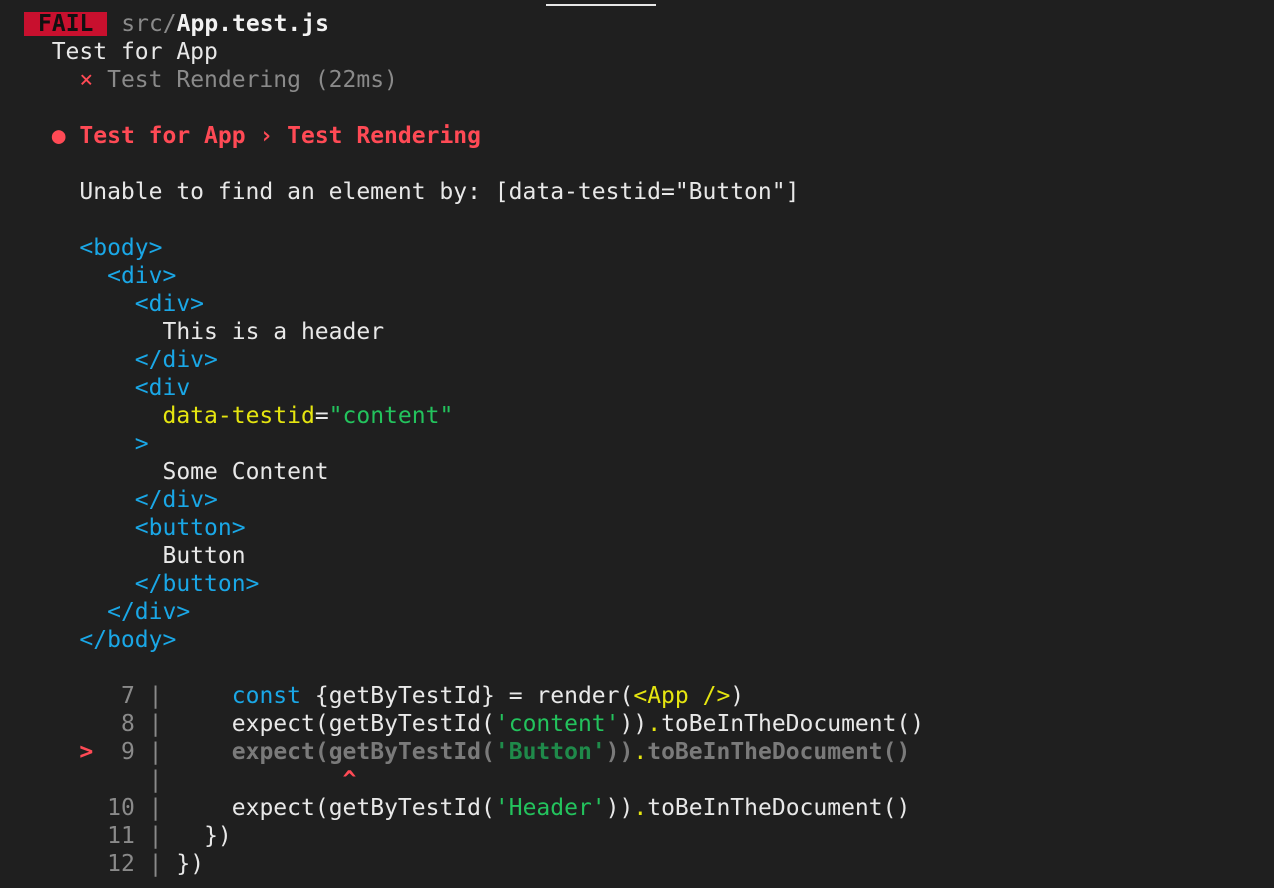 Image resolution: width=1274 pixels, height=888 pixels. What do you see at coordinates (321, 416) in the screenshot?
I see `dom-attr-eq: =` at bounding box center [321, 416].